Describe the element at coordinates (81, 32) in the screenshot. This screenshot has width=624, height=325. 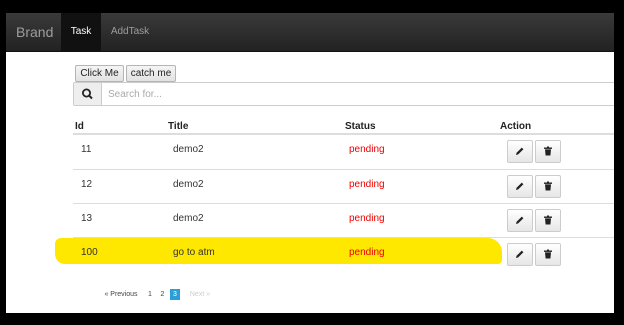
I see `tab-task: Task` at that location.